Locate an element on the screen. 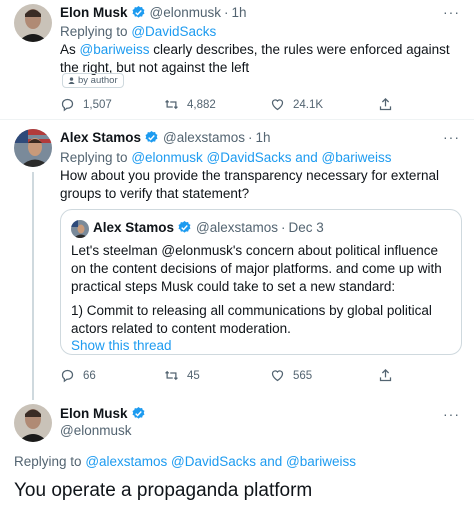 The image size is (474, 513). person-icon is located at coordinates (71, 80).